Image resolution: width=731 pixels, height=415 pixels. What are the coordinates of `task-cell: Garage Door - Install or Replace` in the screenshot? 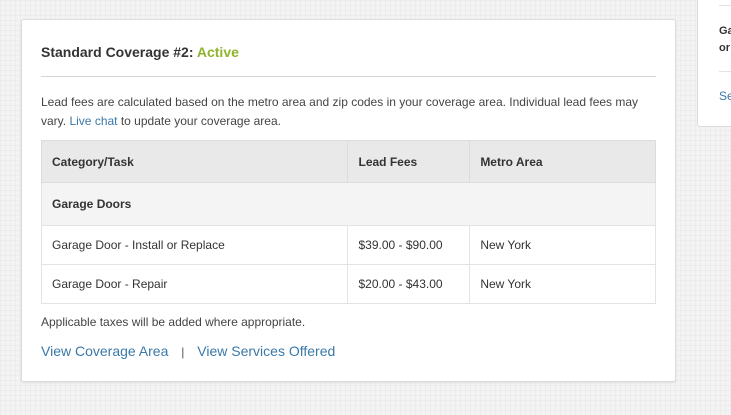 It's located at (194, 245).